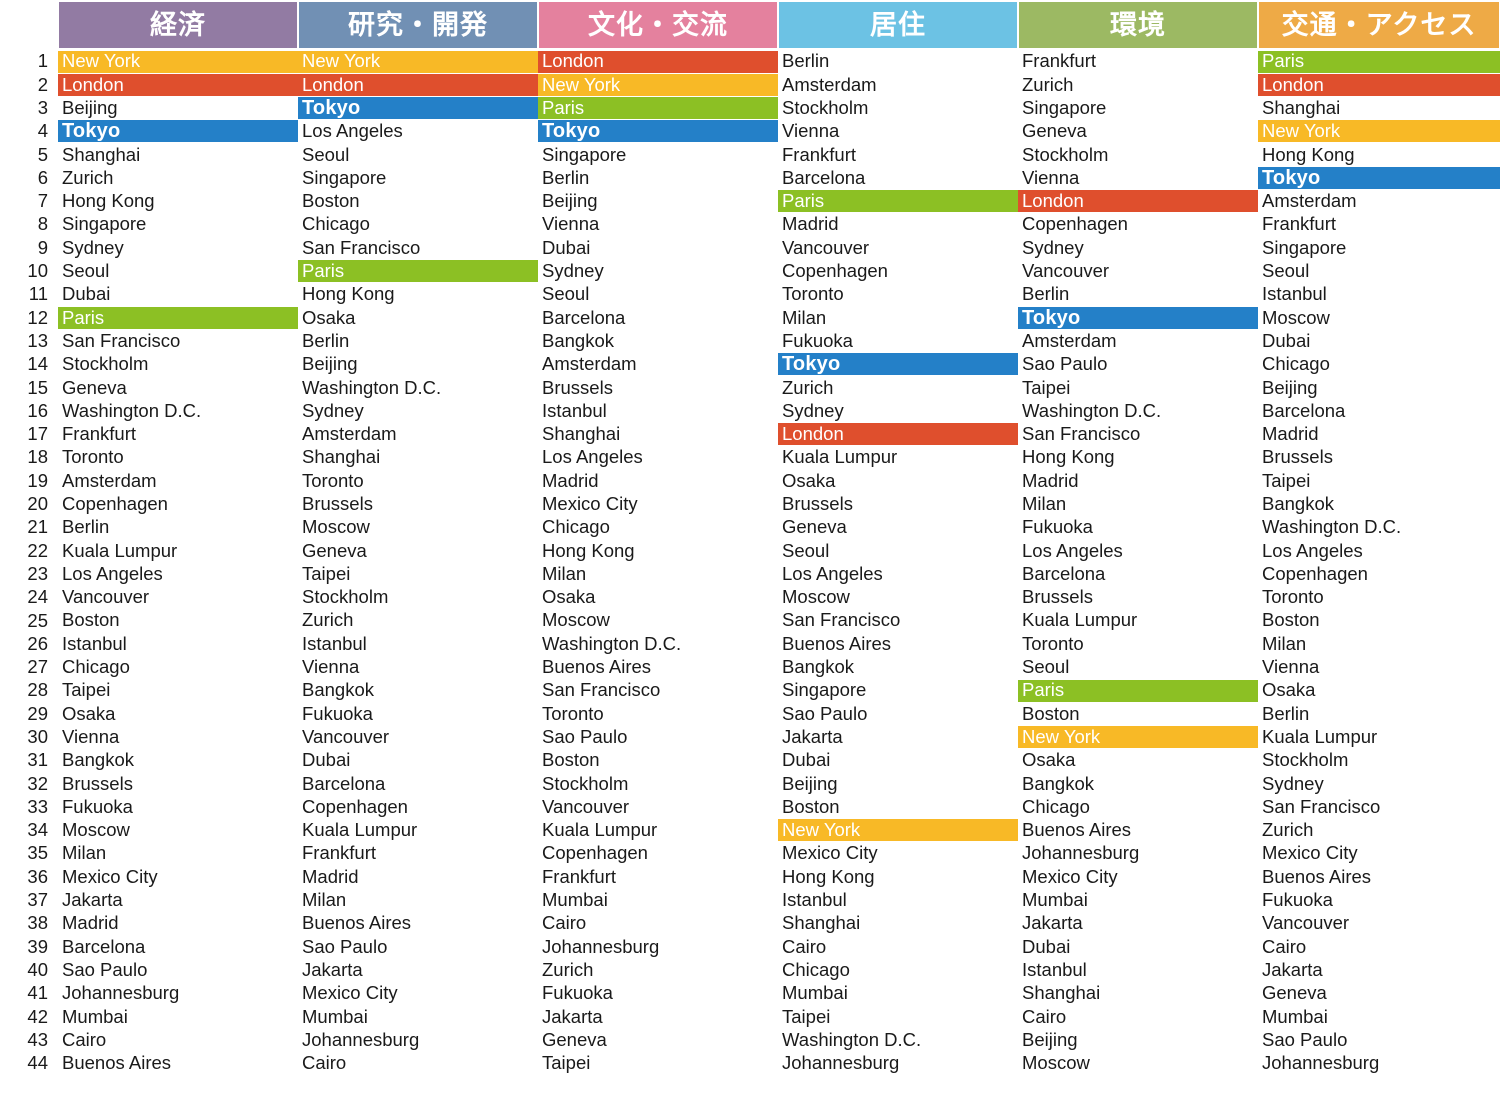 The image size is (1500, 1094). Describe the element at coordinates (1293, 597) in the screenshot. I see `cell-transport-access: Toronto` at that location.